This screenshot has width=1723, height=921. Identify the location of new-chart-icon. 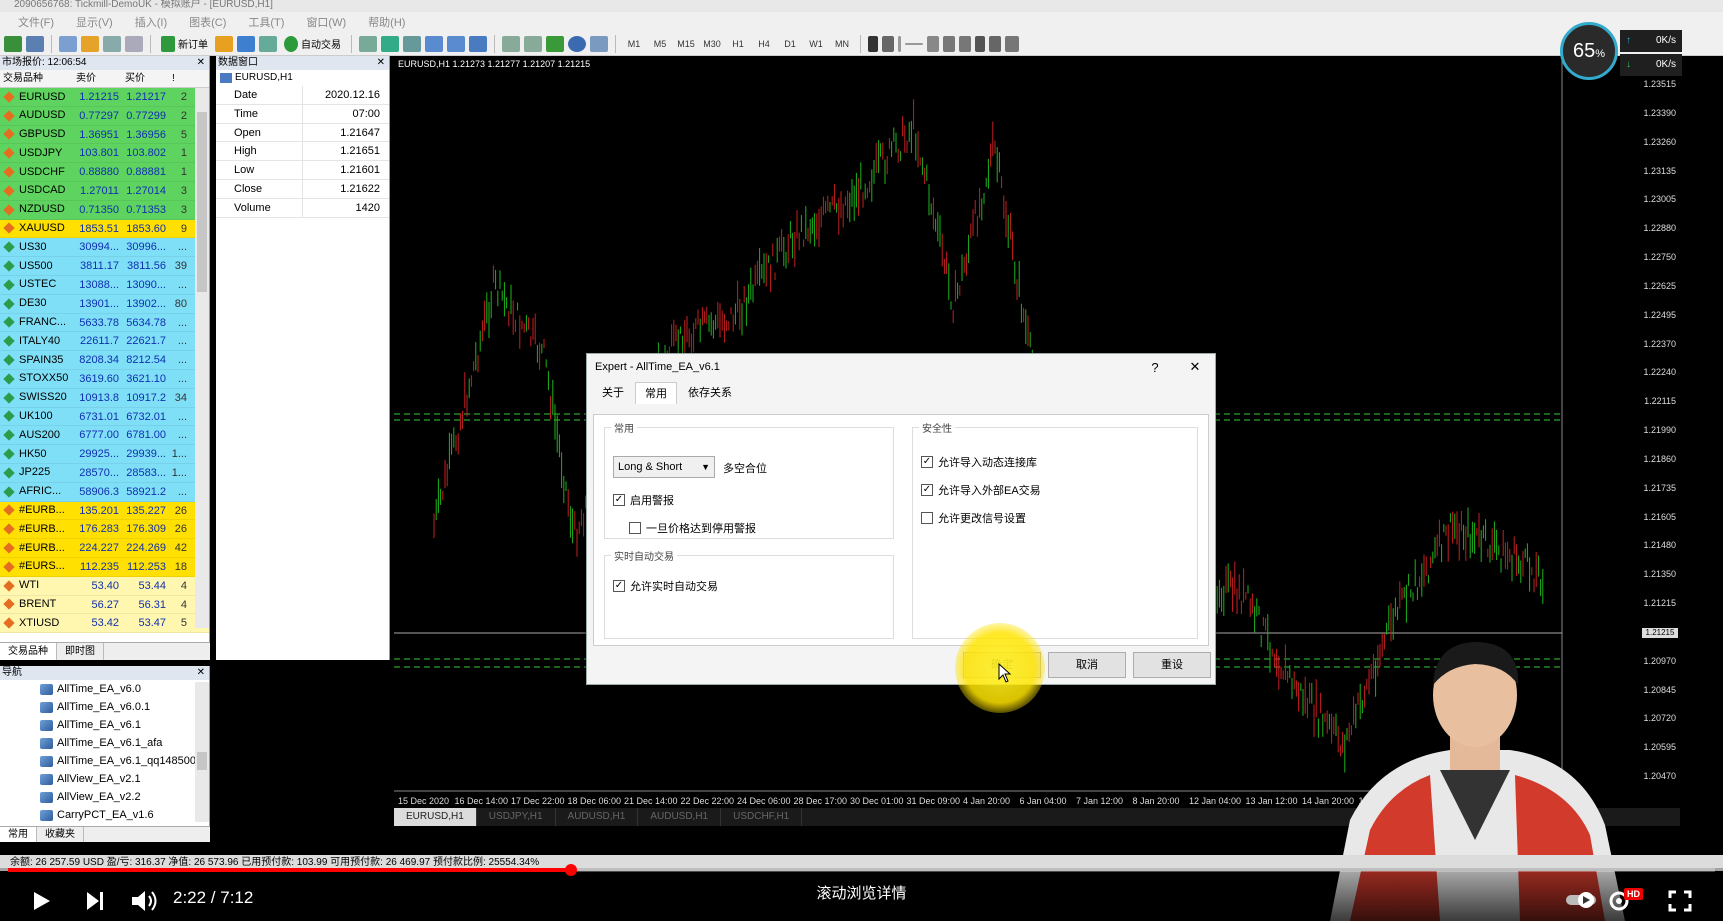
(13, 43).